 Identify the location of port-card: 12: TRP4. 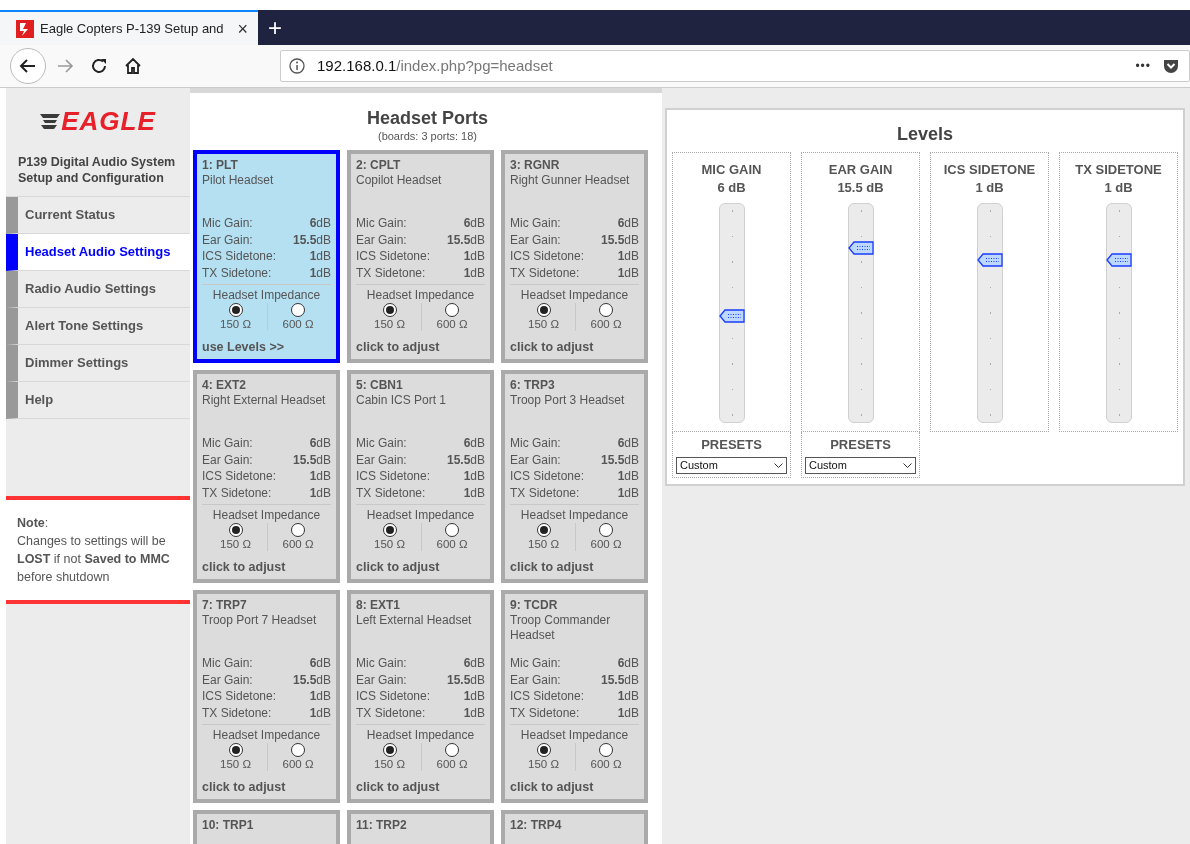
(574, 827).